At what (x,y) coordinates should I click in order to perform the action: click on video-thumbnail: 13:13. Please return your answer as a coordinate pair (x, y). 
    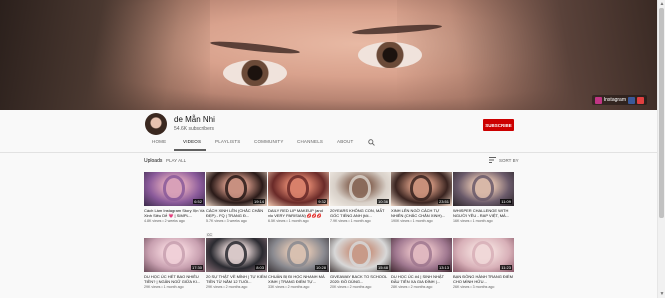
    Looking at the image, I should click on (421, 255).